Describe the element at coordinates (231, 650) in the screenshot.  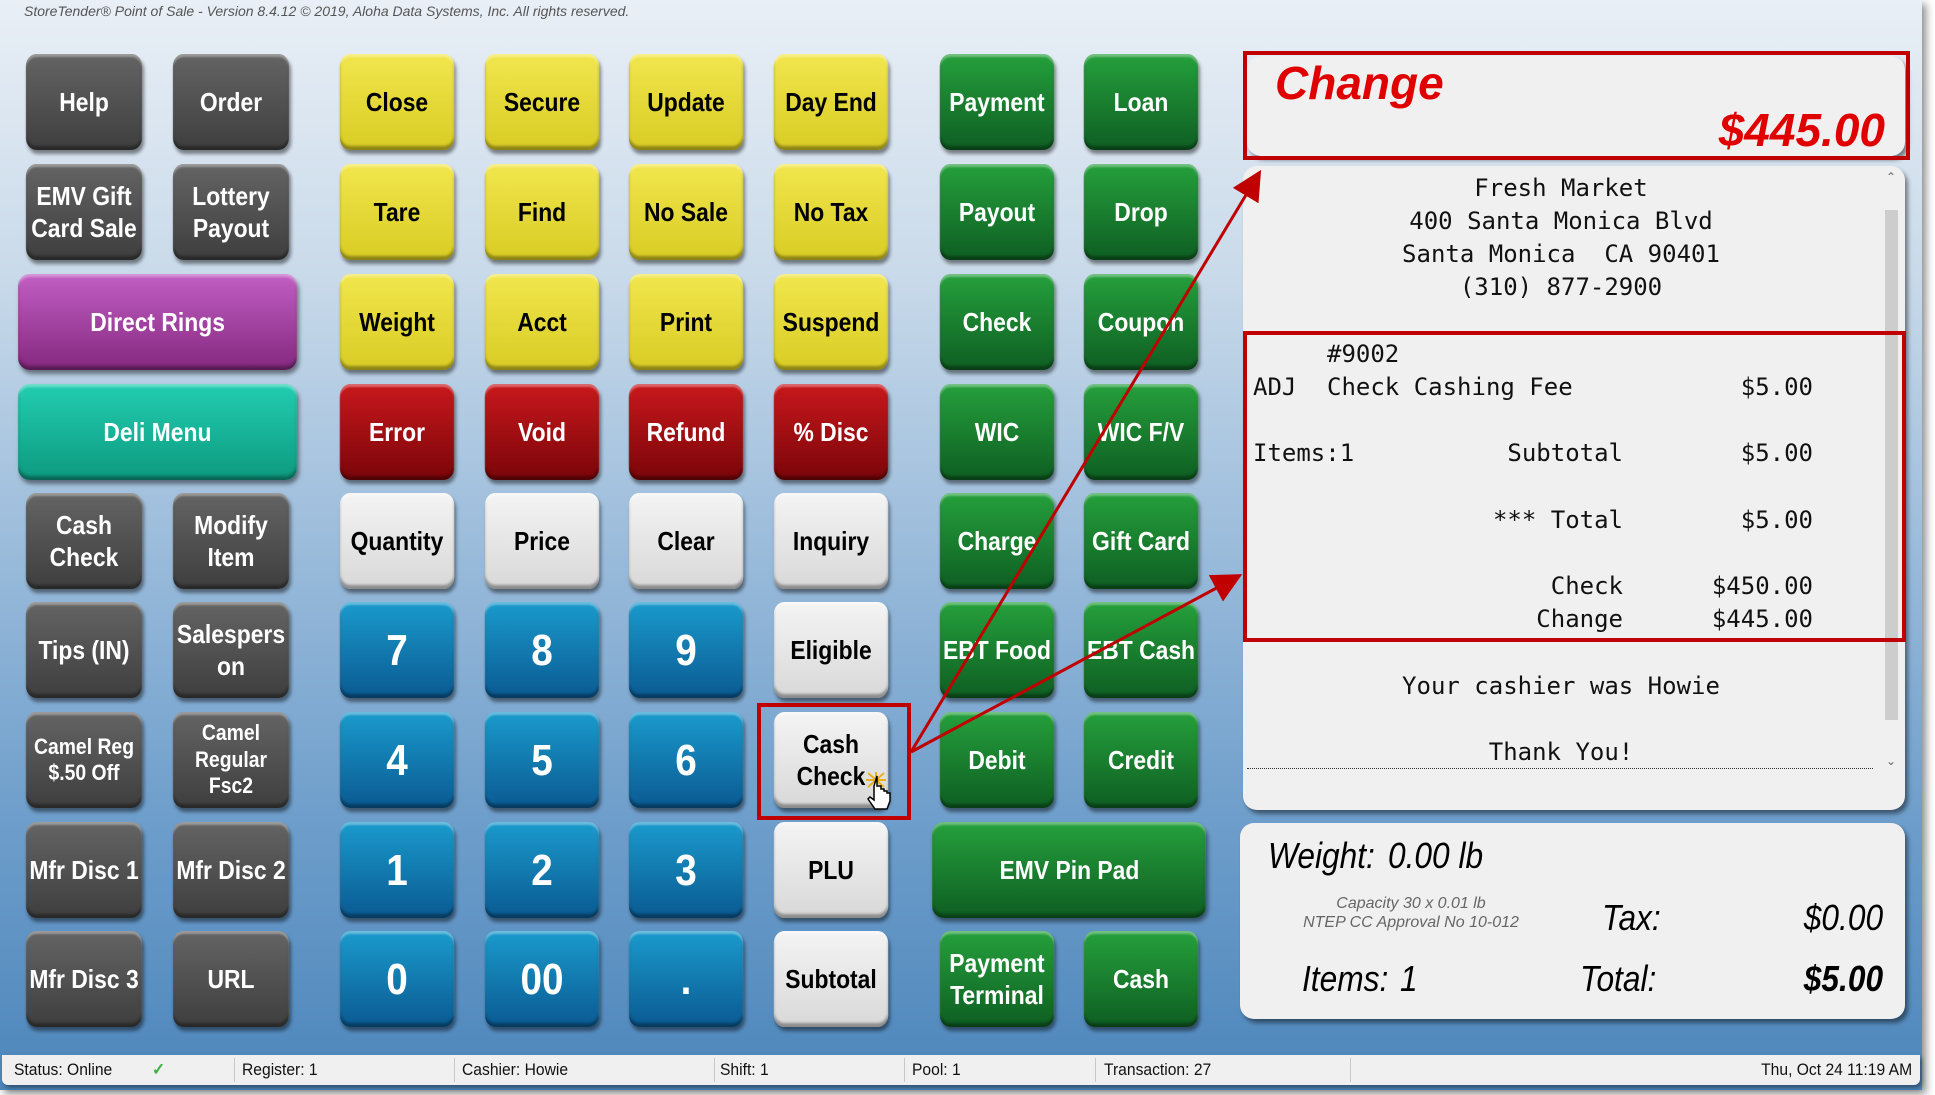
I see `salesperson-button: Salespers on` at that location.